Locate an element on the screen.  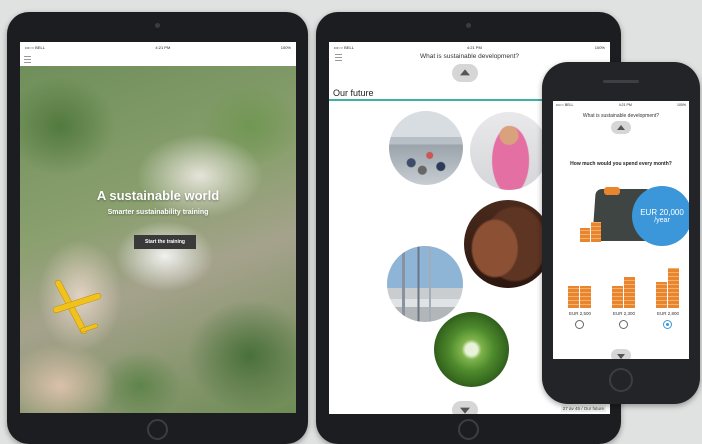
section-underline is located at coordinates (446, 100).